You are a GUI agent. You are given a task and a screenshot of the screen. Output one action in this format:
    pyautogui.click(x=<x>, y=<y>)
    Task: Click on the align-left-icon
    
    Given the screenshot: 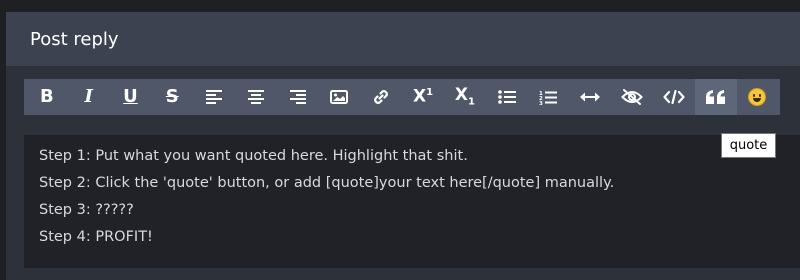 What is the action you would take?
    pyautogui.click(x=214, y=97)
    